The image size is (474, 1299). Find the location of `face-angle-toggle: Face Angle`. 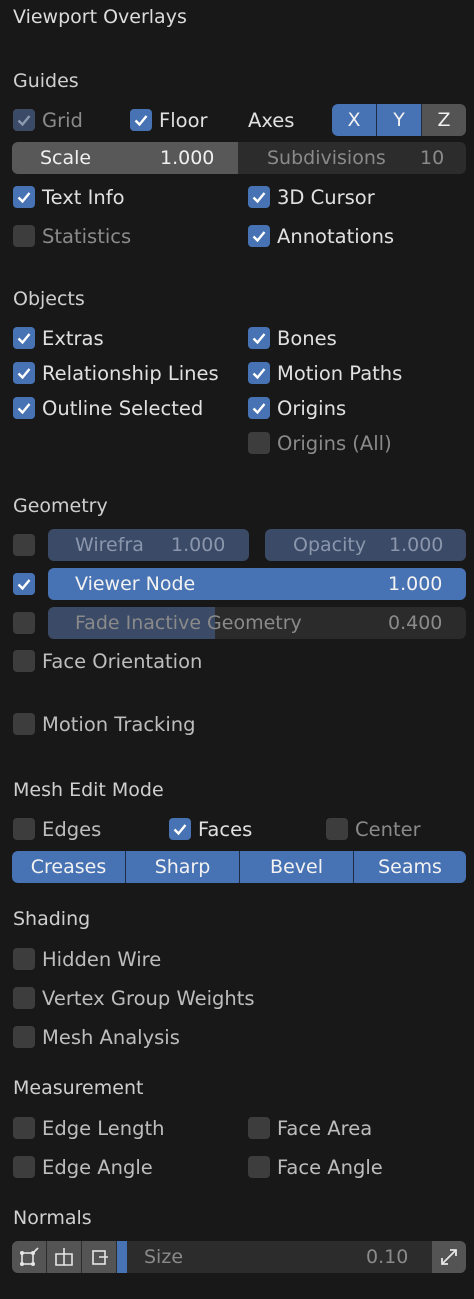

face-angle-toggle: Face Angle is located at coordinates (315, 1167).